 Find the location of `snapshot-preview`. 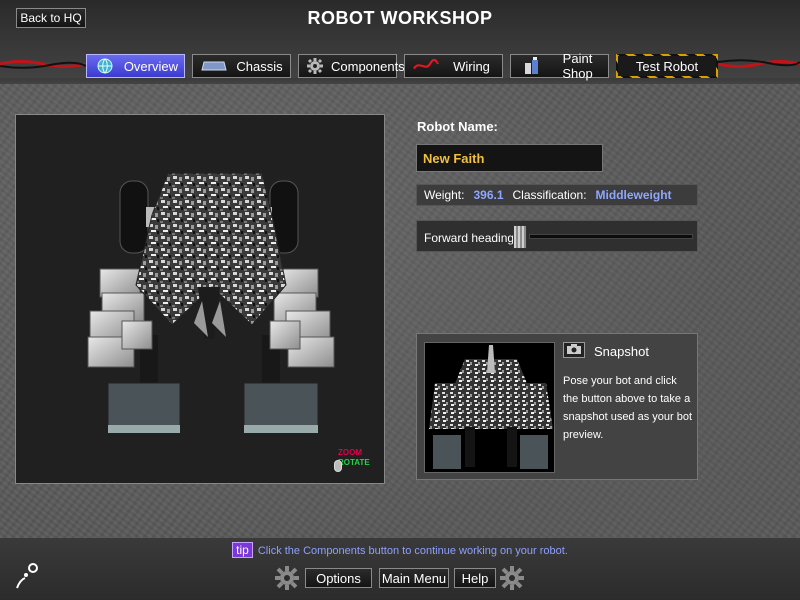

snapshot-preview is located at coordinates (489, 407).